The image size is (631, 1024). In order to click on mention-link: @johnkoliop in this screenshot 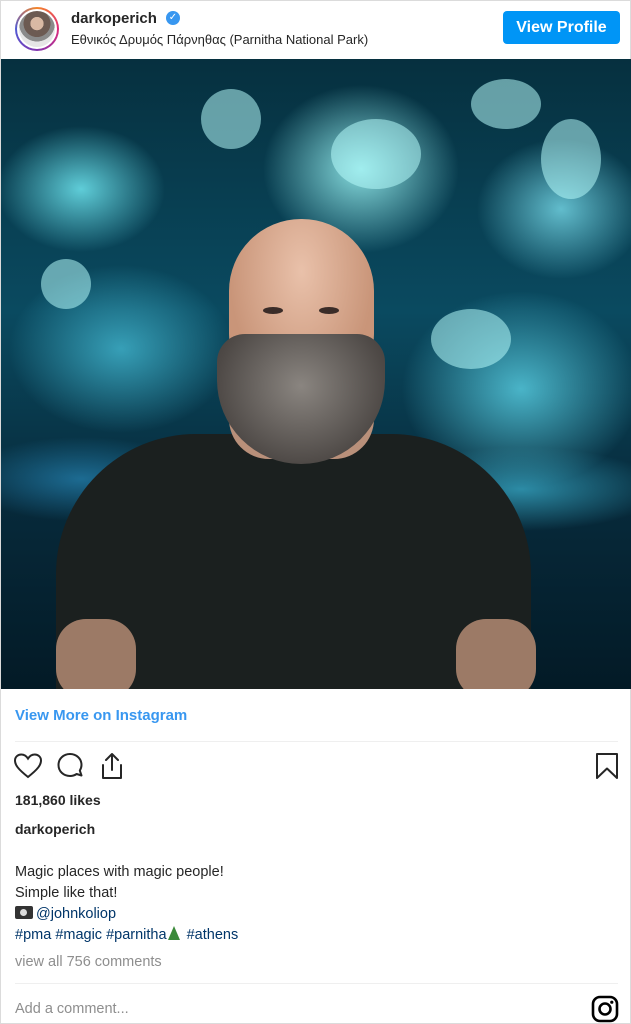, I will do `click(76, 914)`.